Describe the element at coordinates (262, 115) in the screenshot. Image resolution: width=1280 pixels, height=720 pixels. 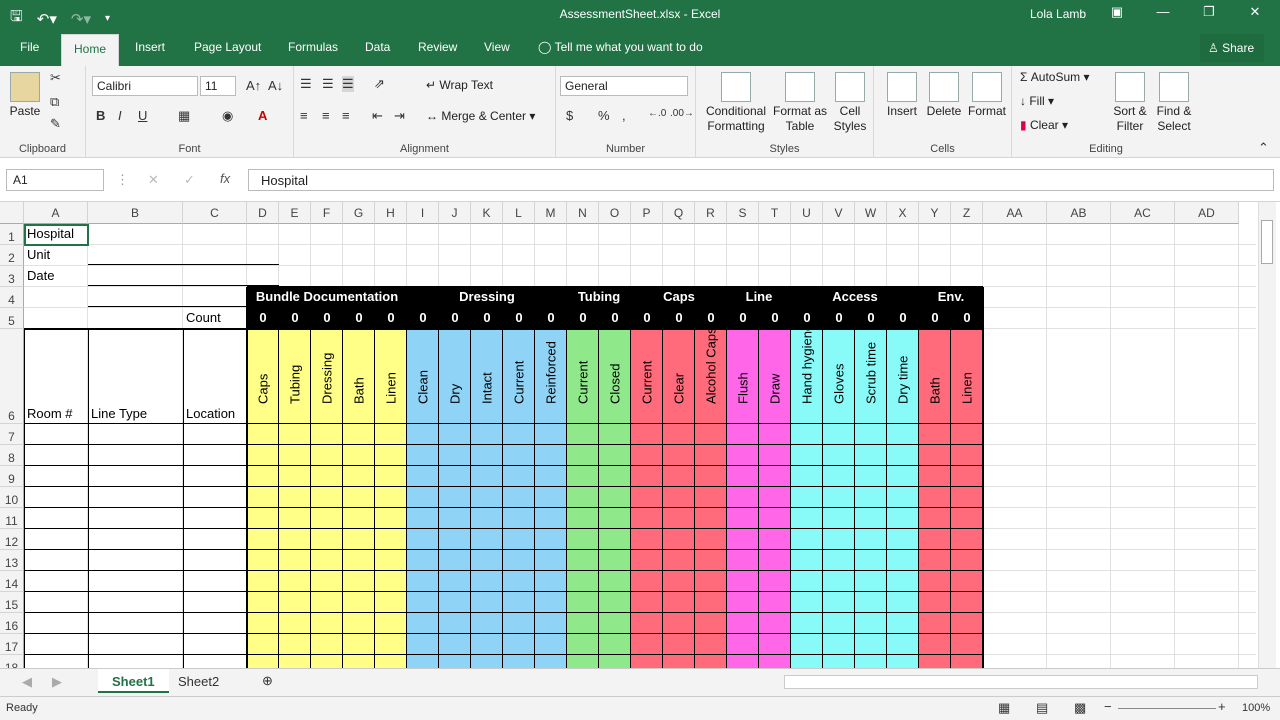
I see `font-color-icon: A` at that location.